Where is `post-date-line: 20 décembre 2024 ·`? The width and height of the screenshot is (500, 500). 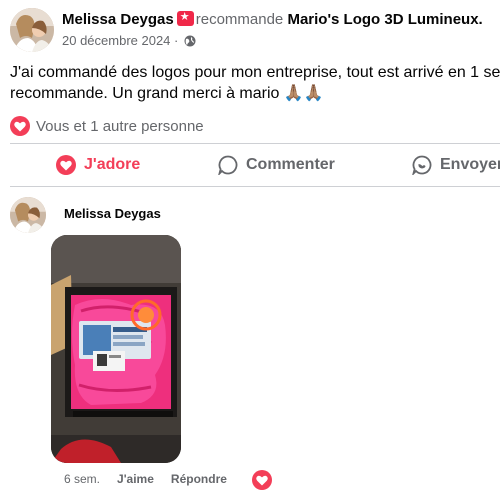 post-date-line: 20 décembre 2024 · is located at coordinates (129, 40).